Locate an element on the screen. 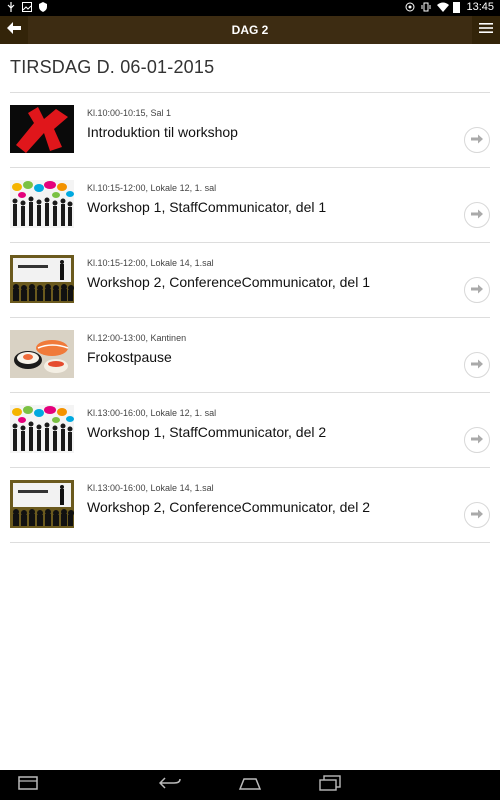  recents-window-button is located at coordinates (28, 785).